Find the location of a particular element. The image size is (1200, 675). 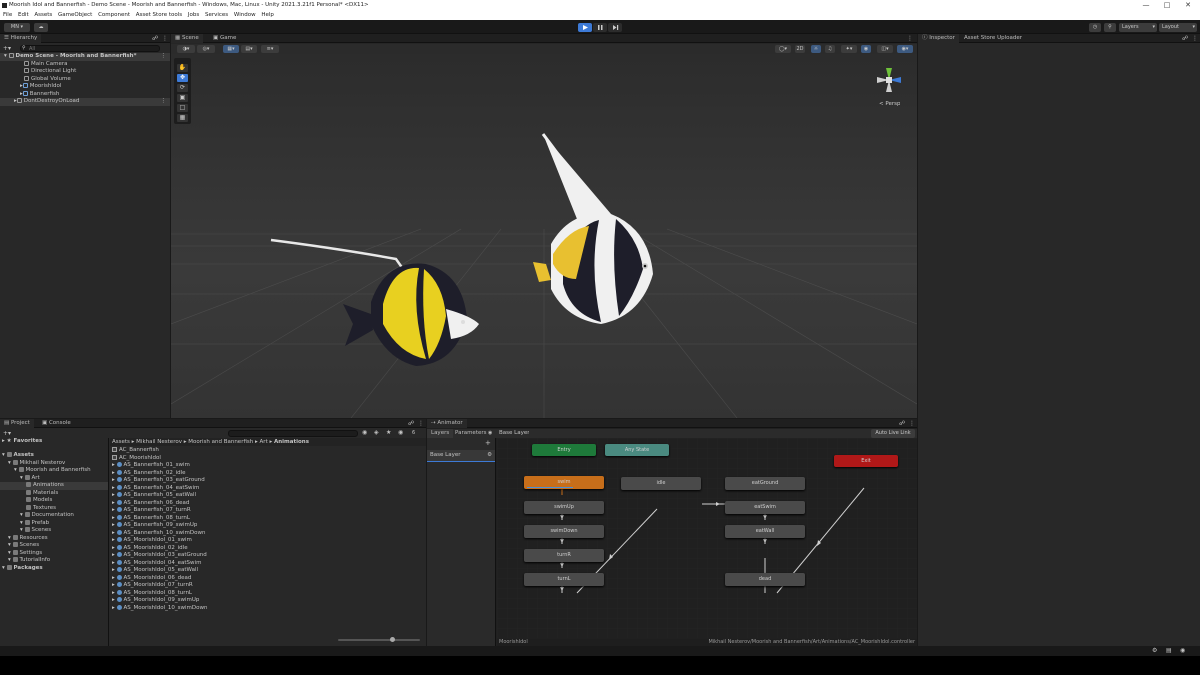

state-idle: idle is located at coordinates (661, 483).